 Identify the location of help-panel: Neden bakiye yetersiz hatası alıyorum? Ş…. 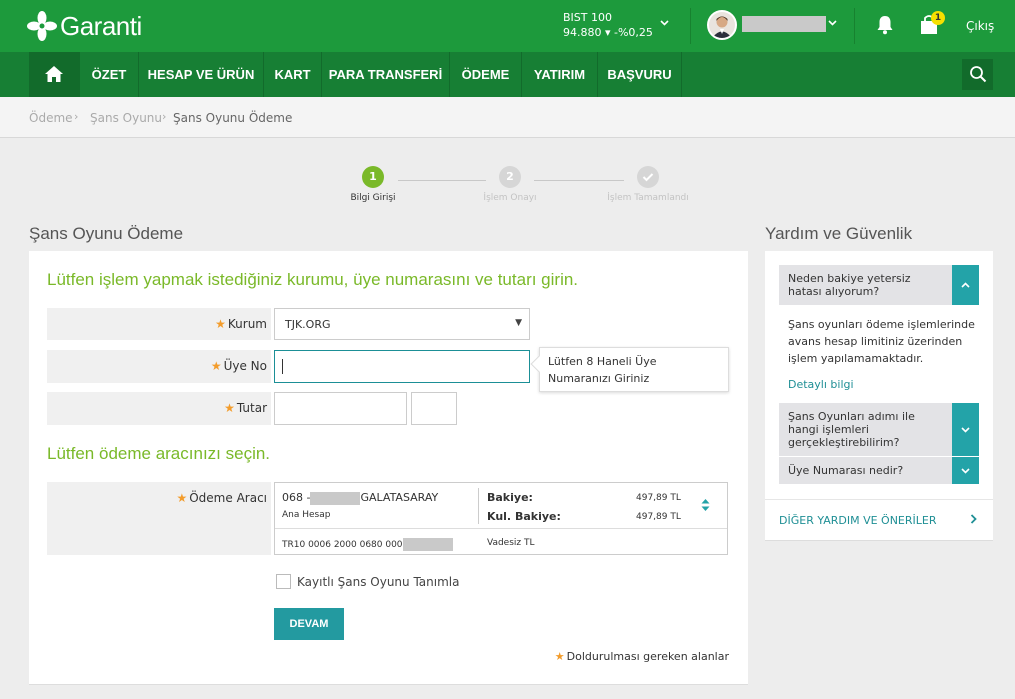
(879, 396).